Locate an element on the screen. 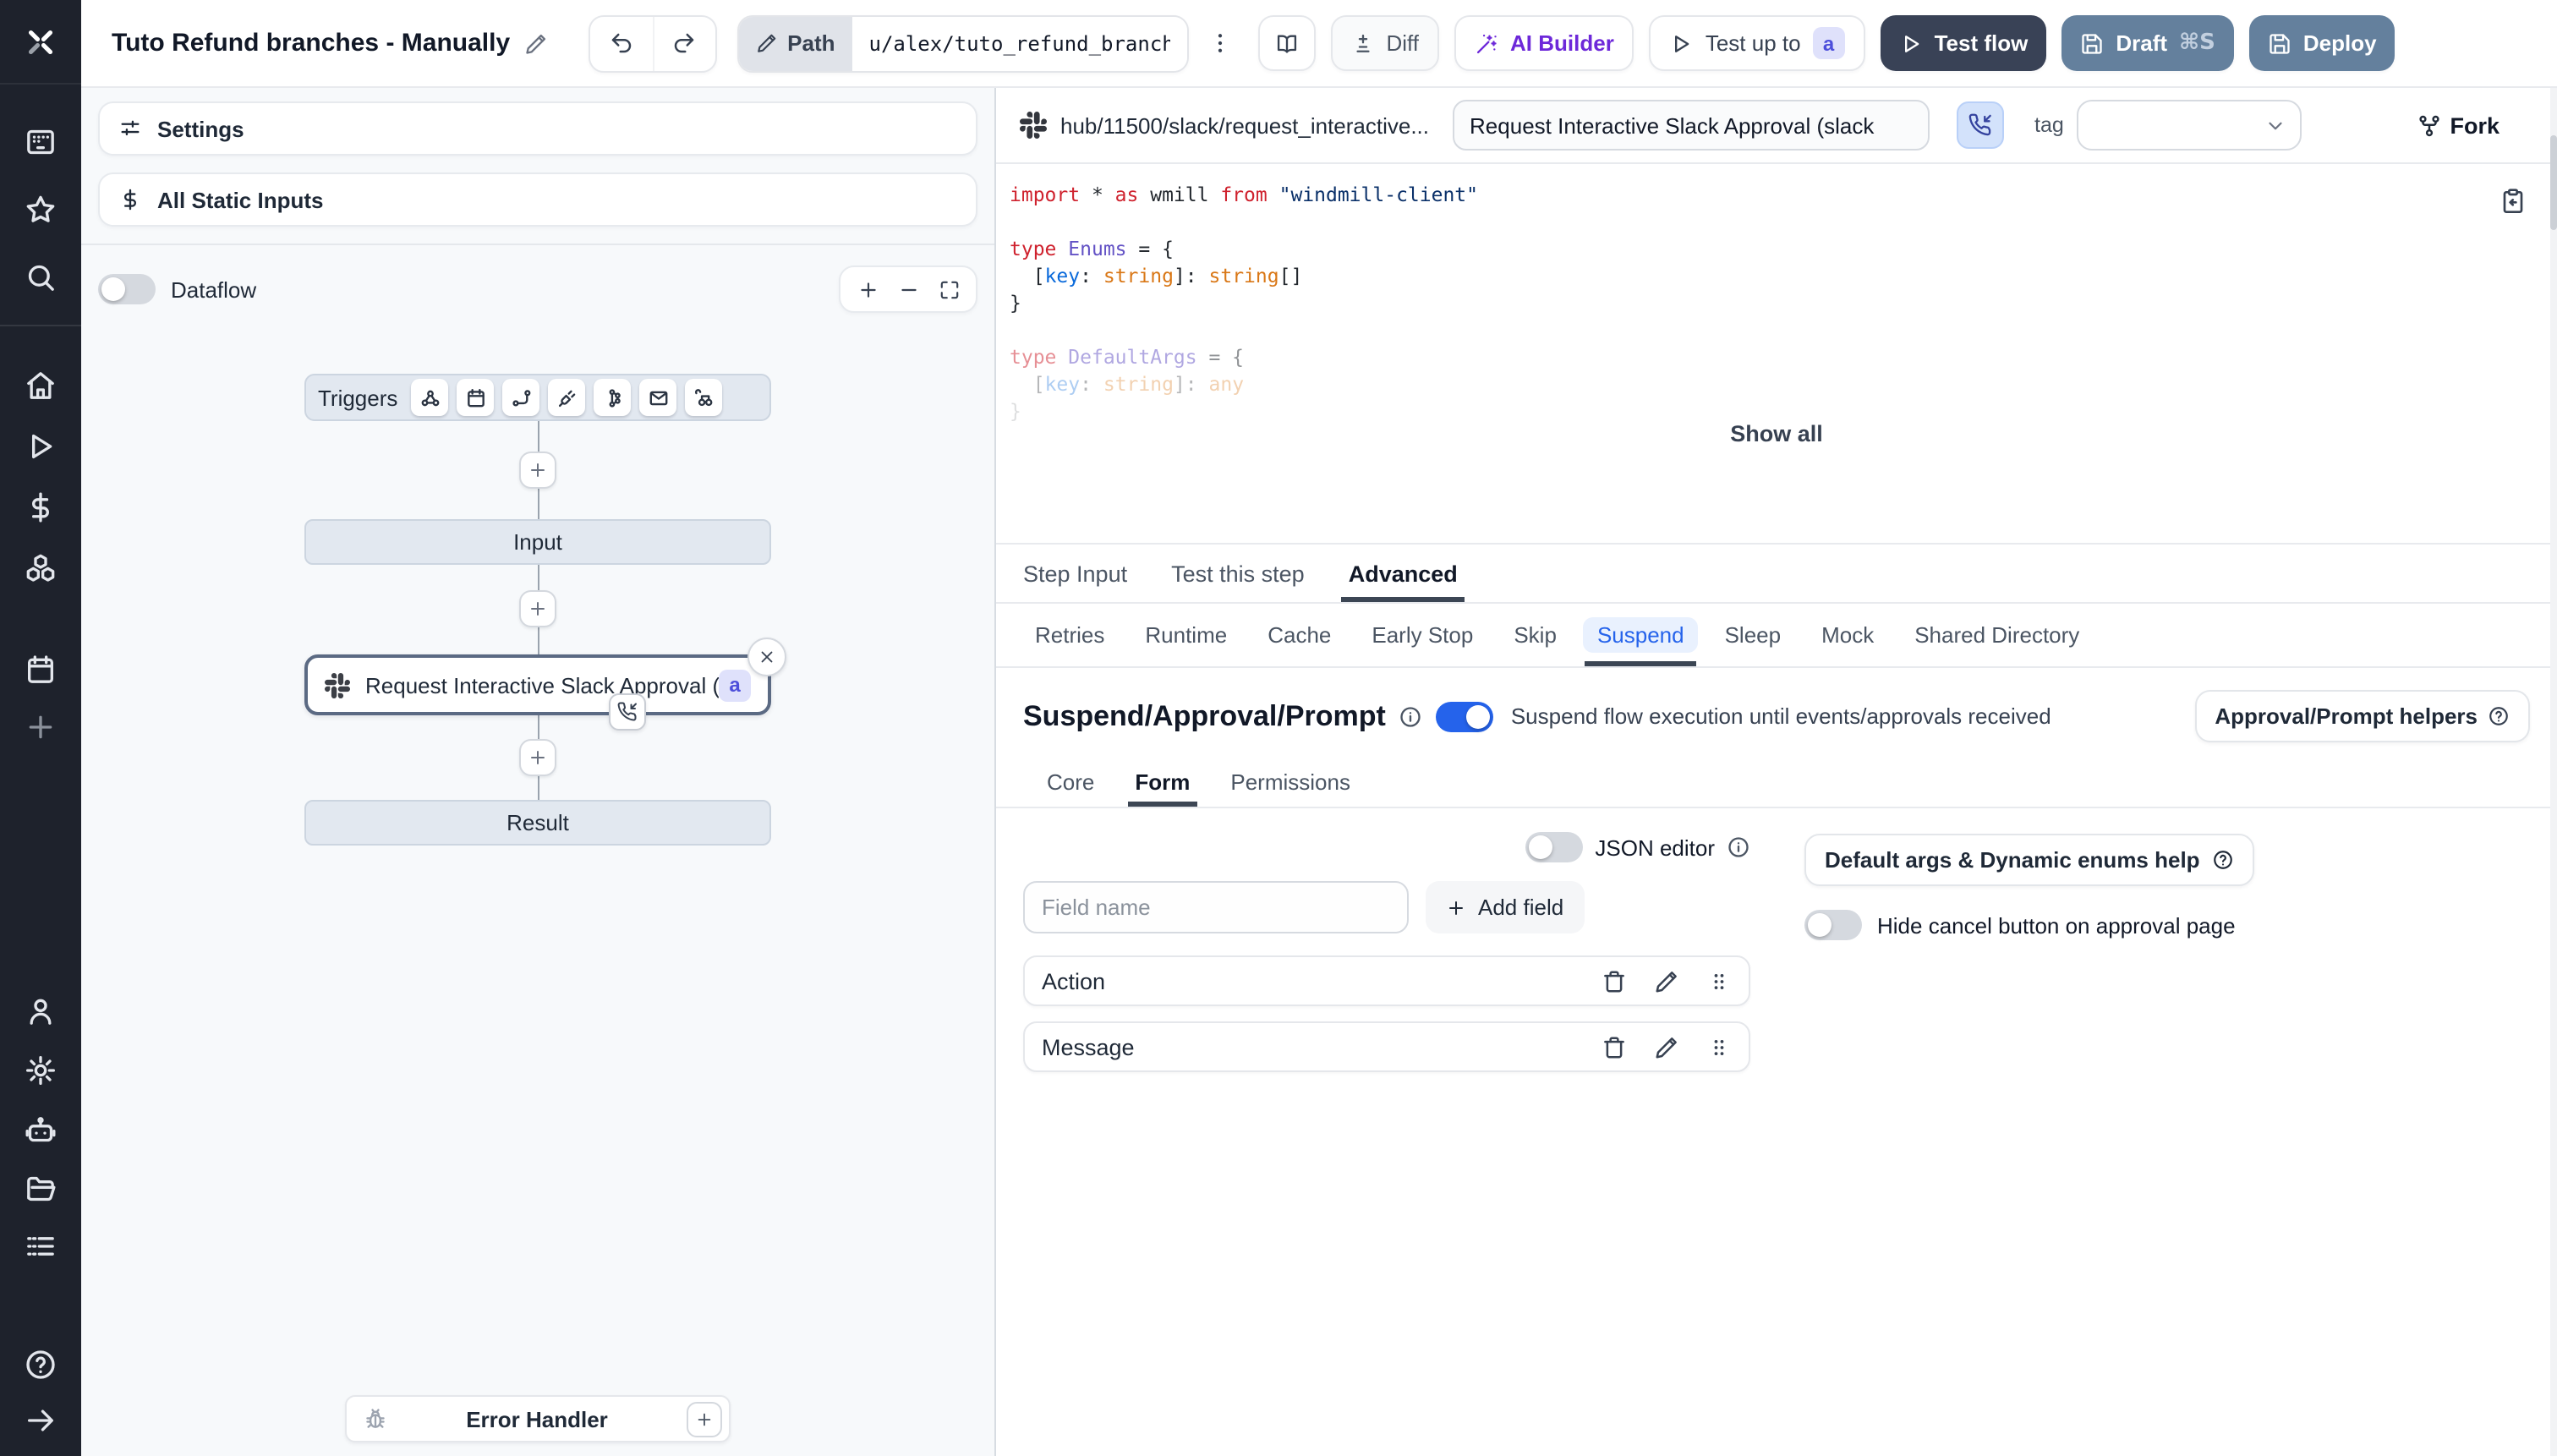 This screenshot has width=2557, height=1456. help-icon is located at coordinates (40, 1365).